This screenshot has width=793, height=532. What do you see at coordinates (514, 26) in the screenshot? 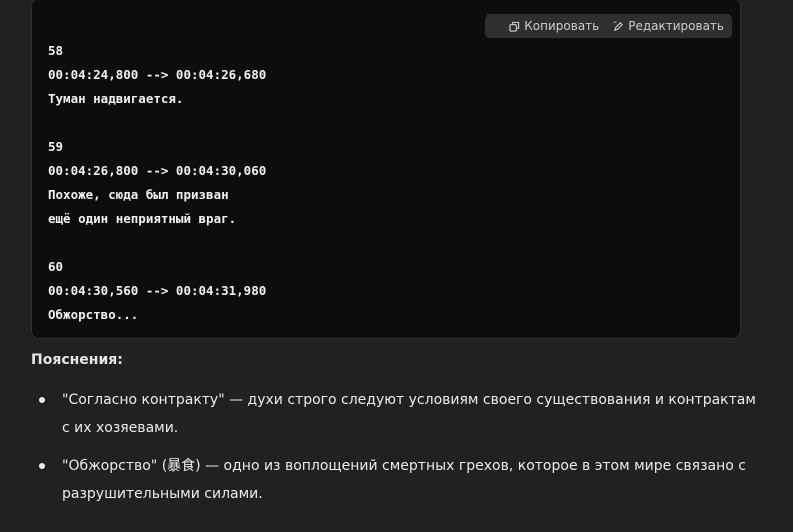
I see `copy-icon` at bounding box center [514, 26].